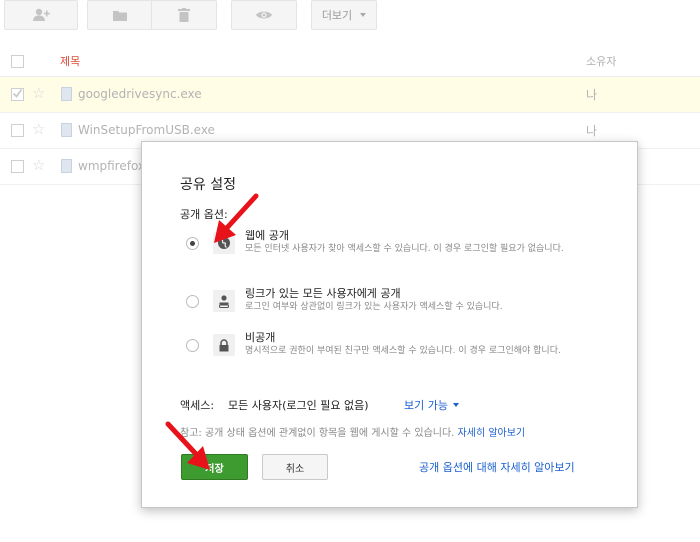 Image resolution: width=700 pixels, height=542 pixels. What do you see at coordinates (492, 433) in the screenshot?
I see `note-learn-more-link: 자세히 알아보기` at bounding box center [492, 433].